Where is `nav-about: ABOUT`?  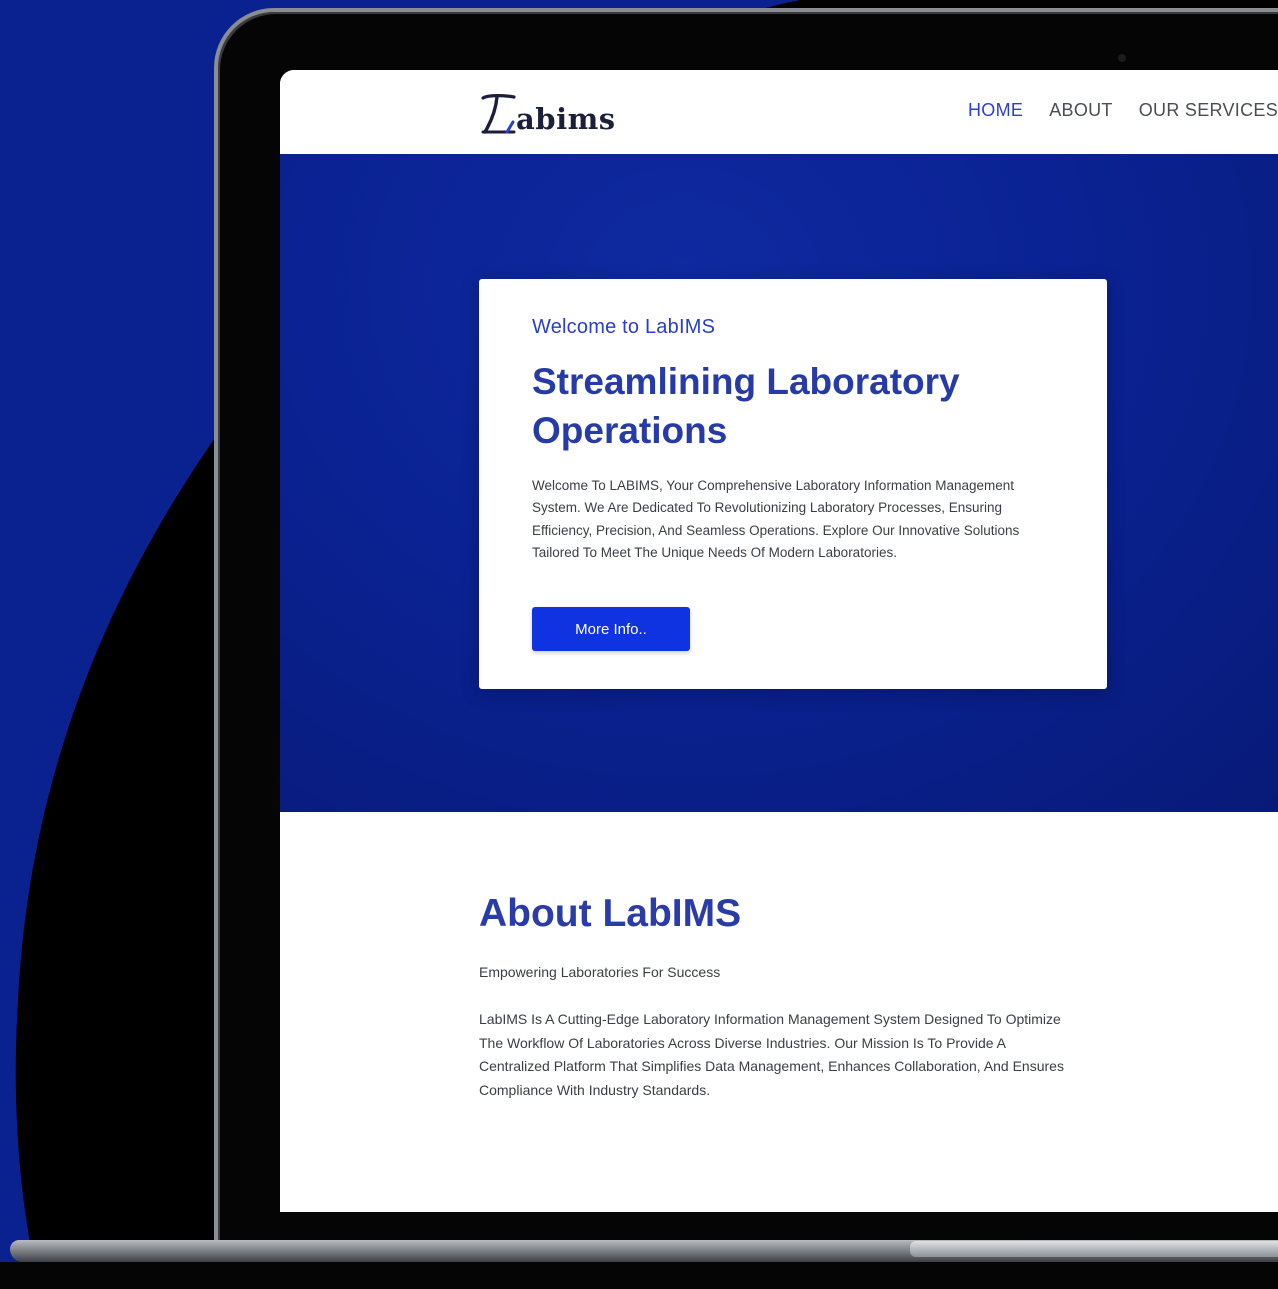
nav-about: ABOUT is located at coordinates (1081, 110).